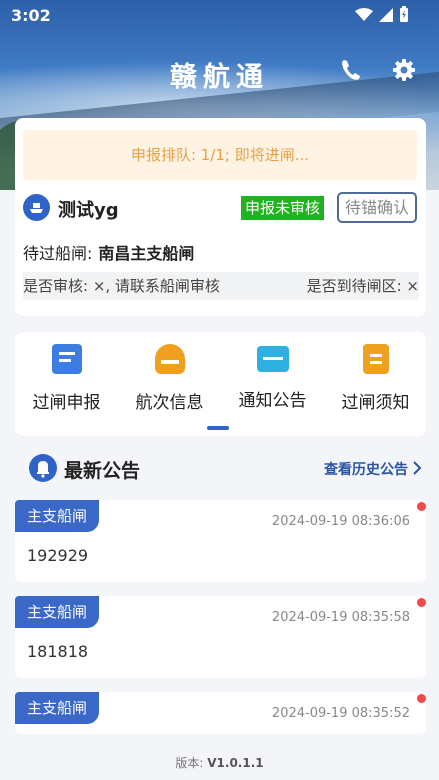 The width and height of the screenshot is (439, 780). I want to click on menu-label-notice: 通知公告, so click(272, 401).